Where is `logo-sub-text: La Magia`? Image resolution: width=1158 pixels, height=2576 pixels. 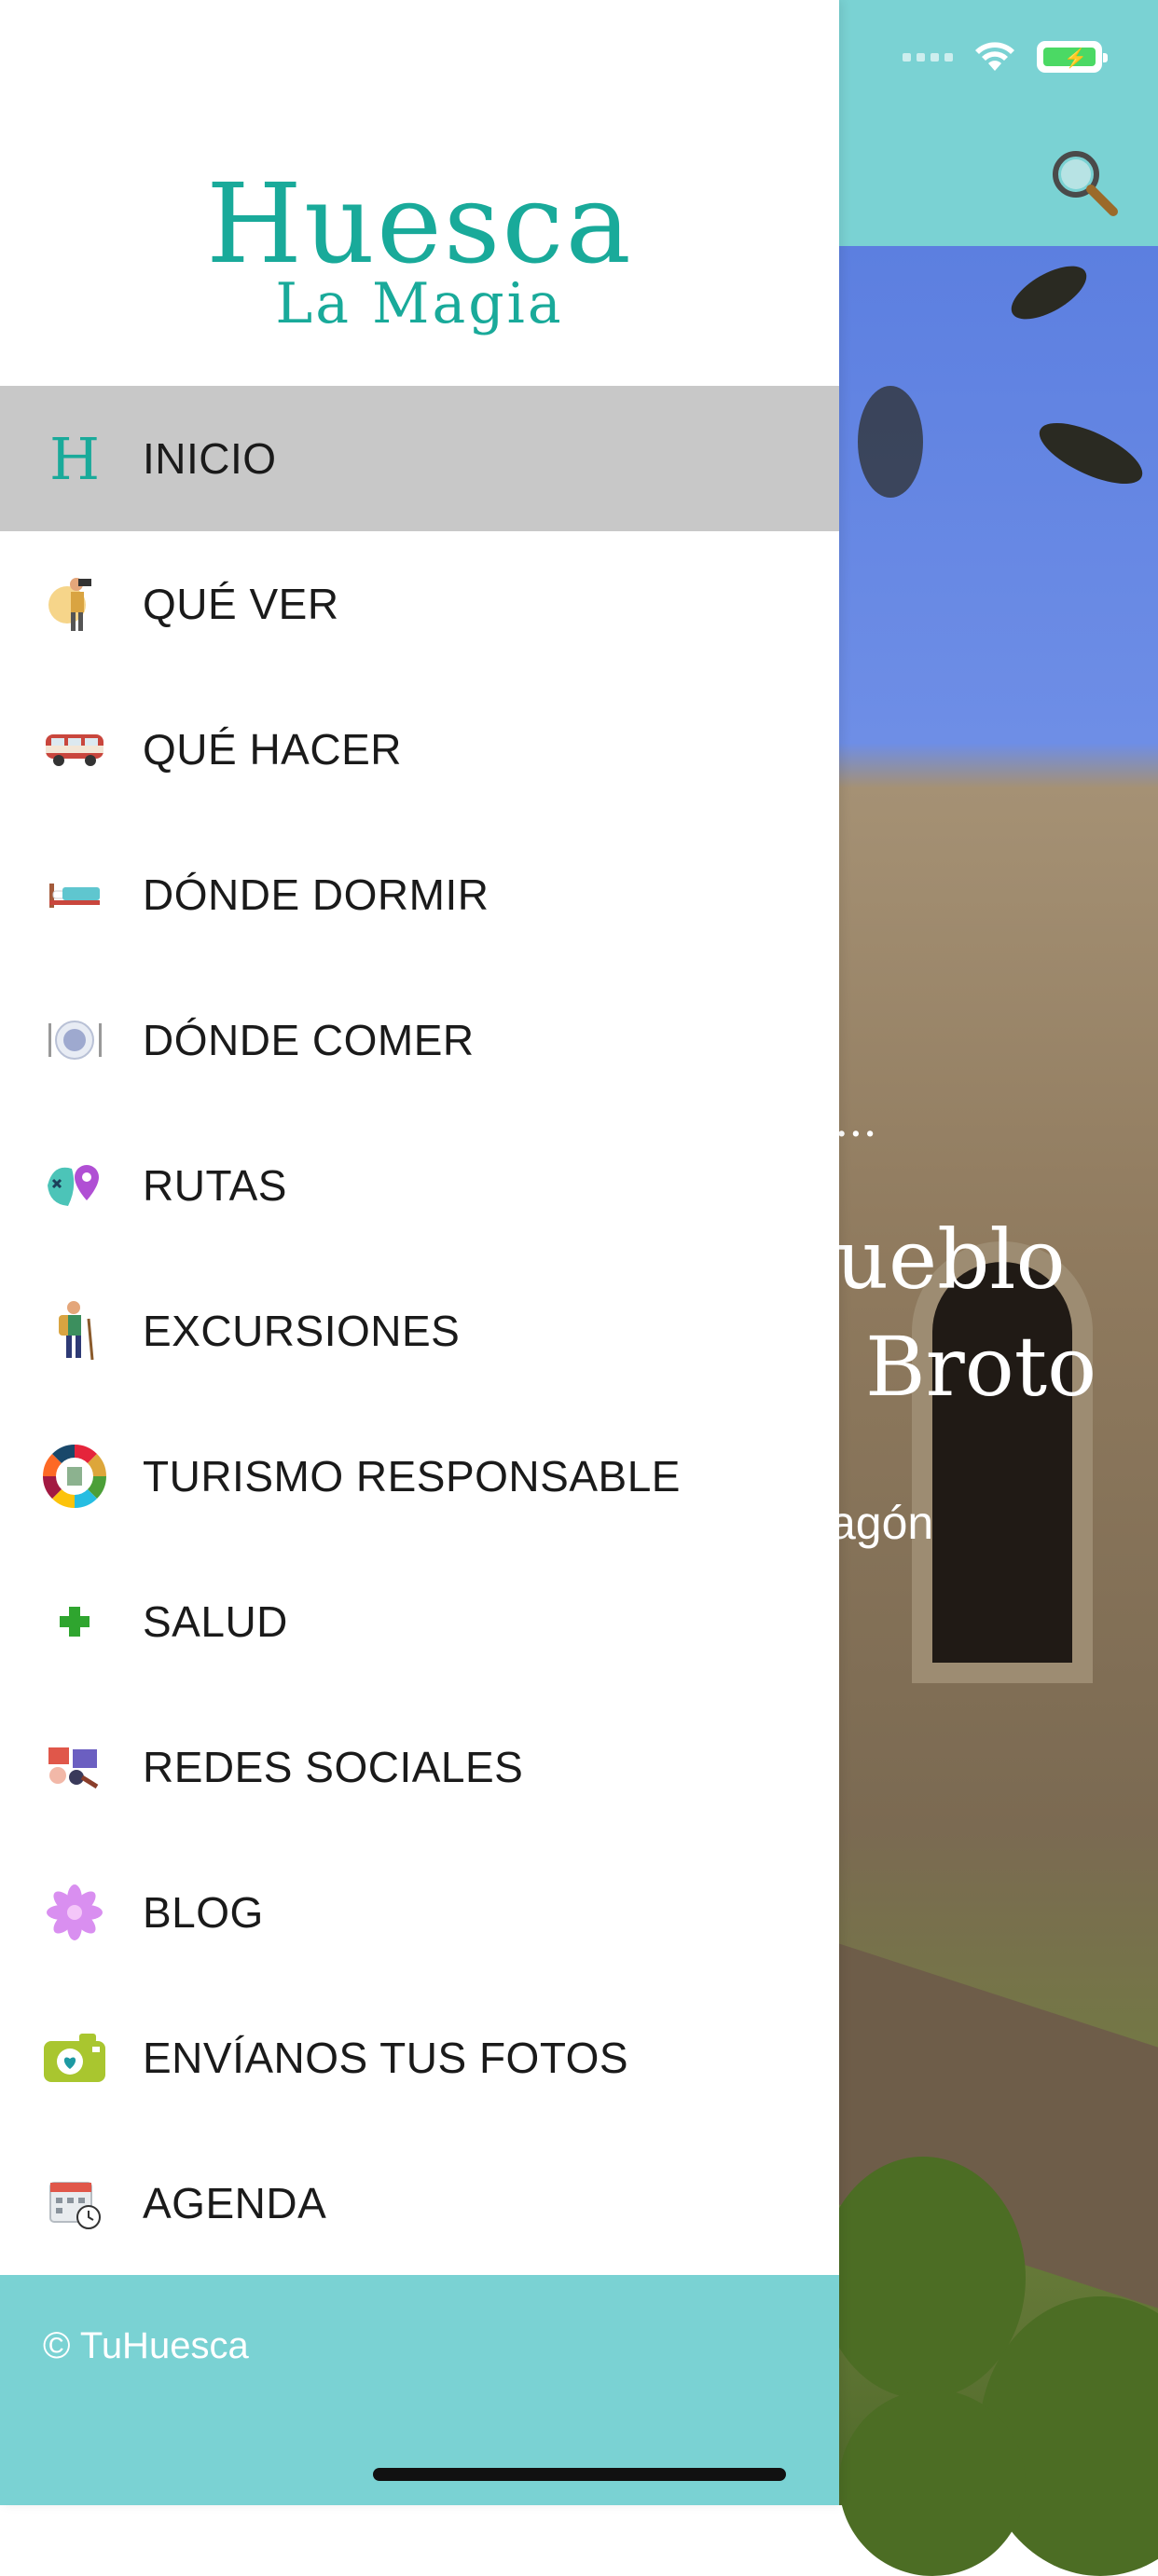 logo-sub-text: La Magia is located at coordinates (419, 303).